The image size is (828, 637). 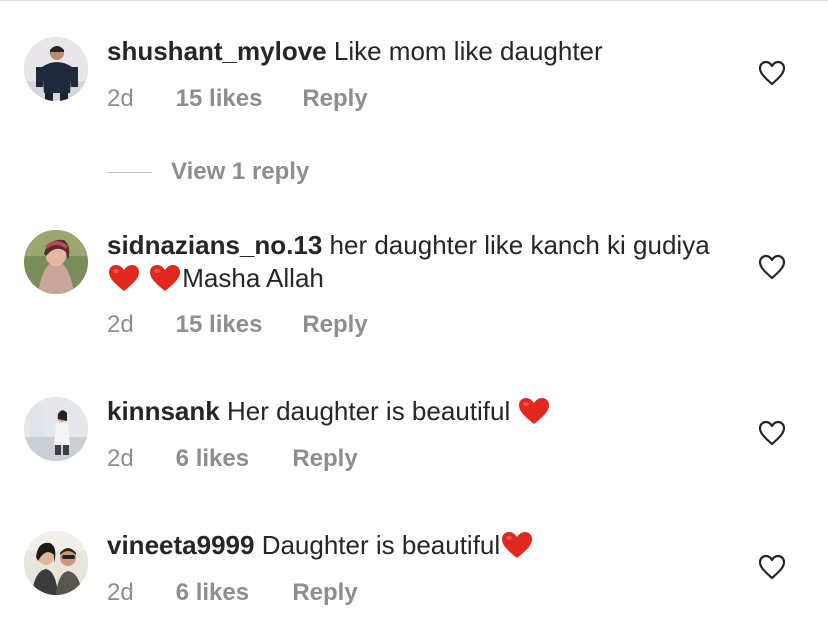 I want to click on comment-body: Daughter is beautiful, so click(x=381, y=545).